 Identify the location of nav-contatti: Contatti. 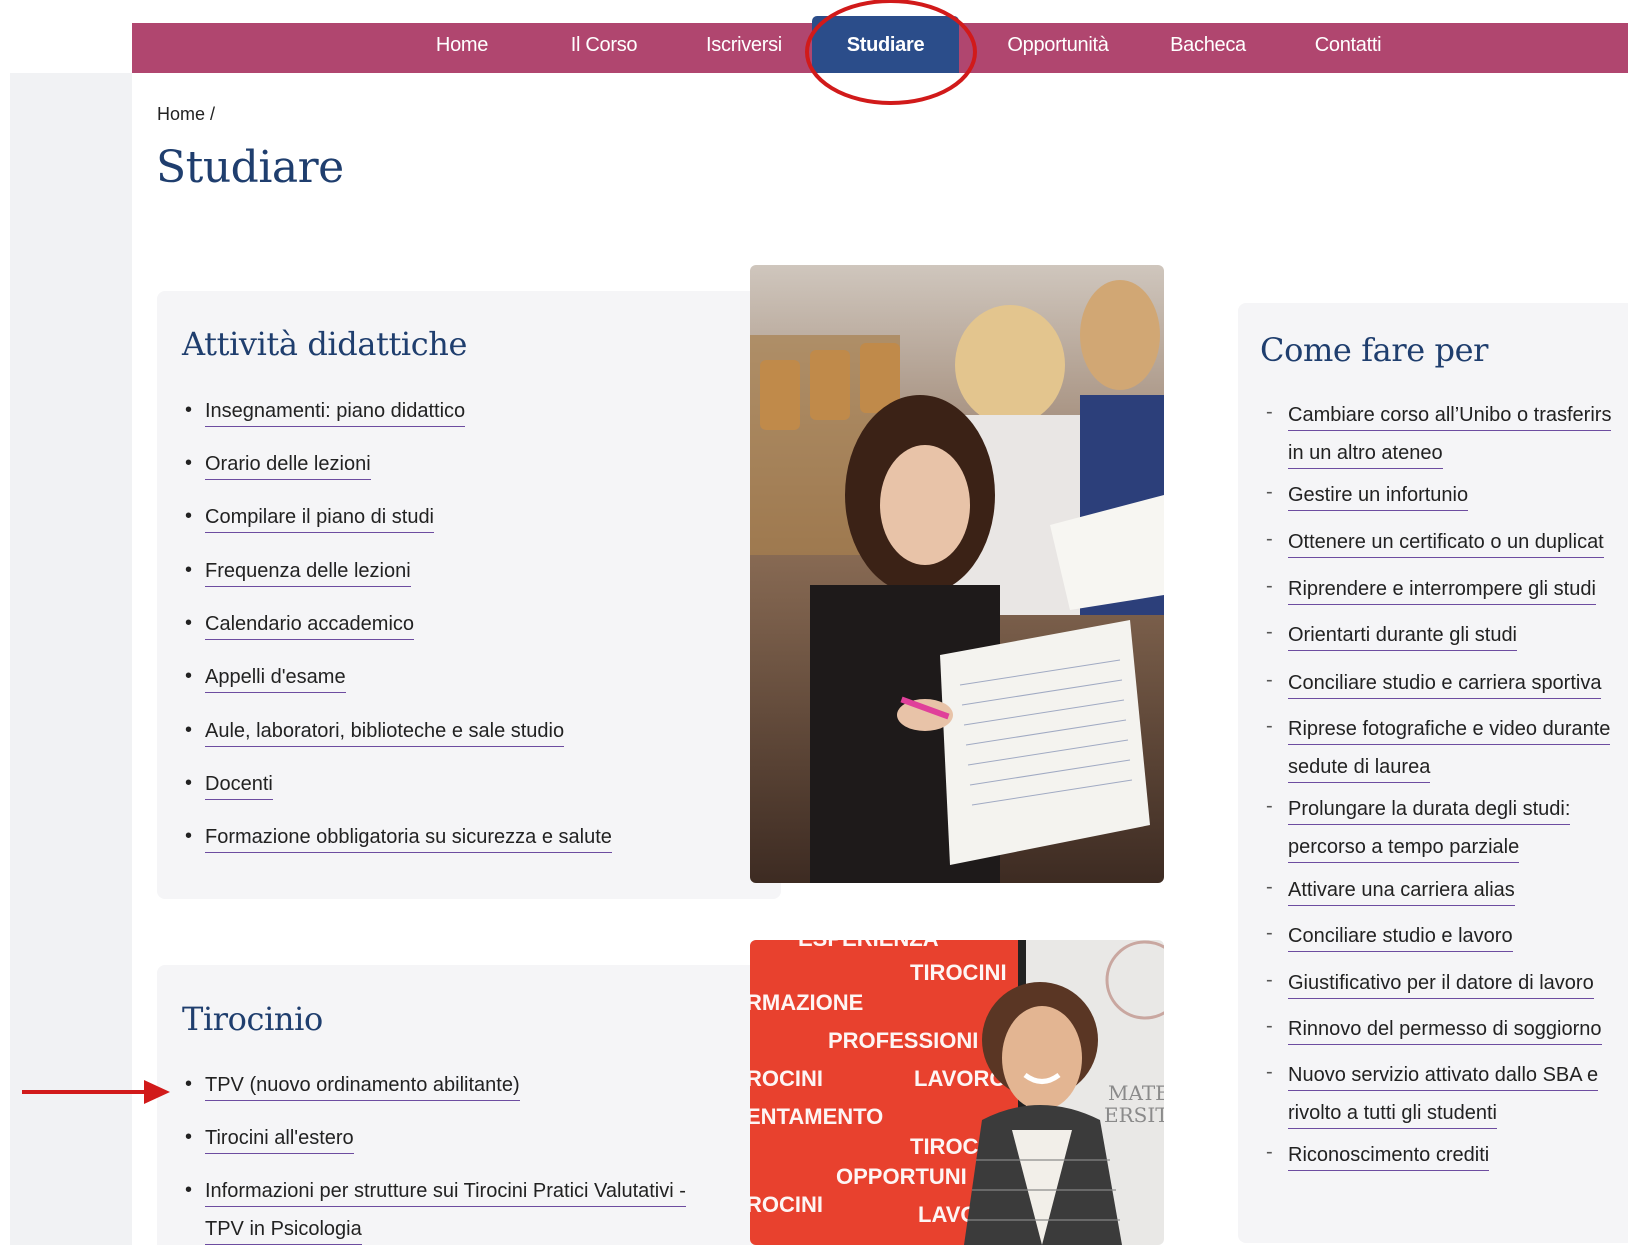
(1348, 48).